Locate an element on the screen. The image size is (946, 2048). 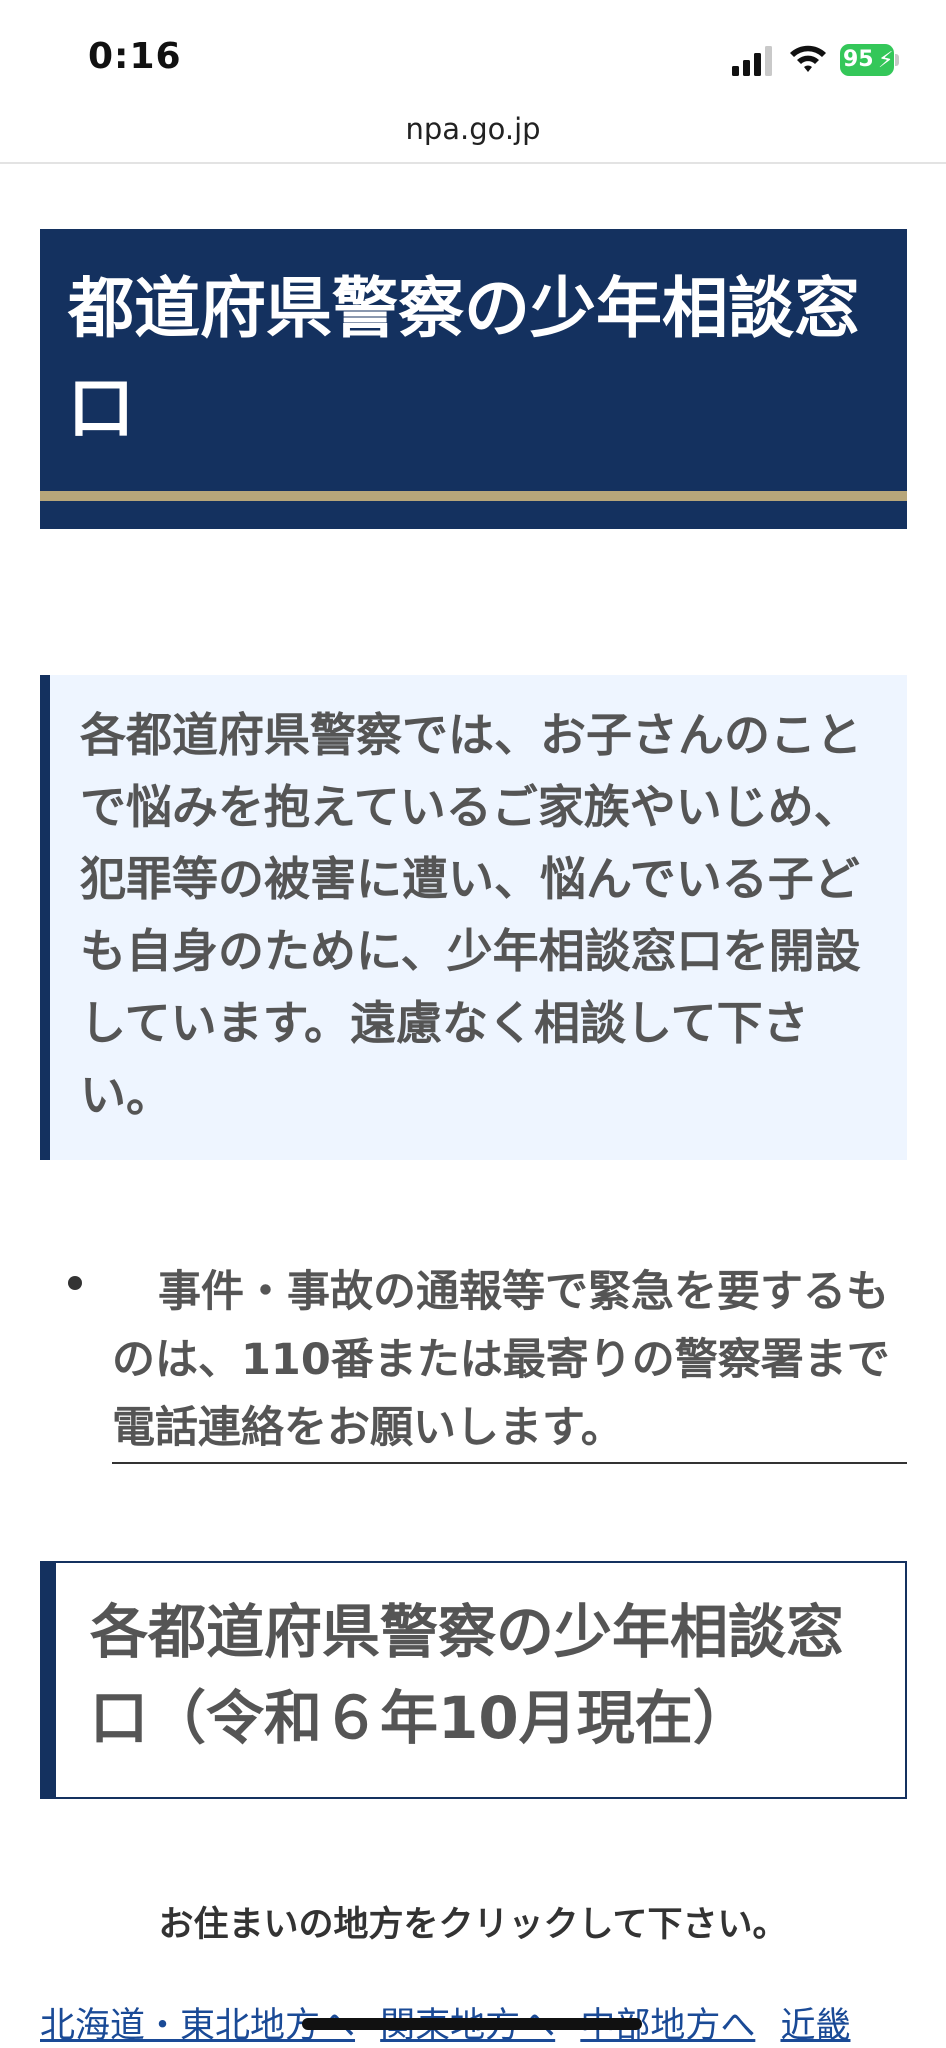
address-bar: npa.go.jp is located at coordinates (473, 137).